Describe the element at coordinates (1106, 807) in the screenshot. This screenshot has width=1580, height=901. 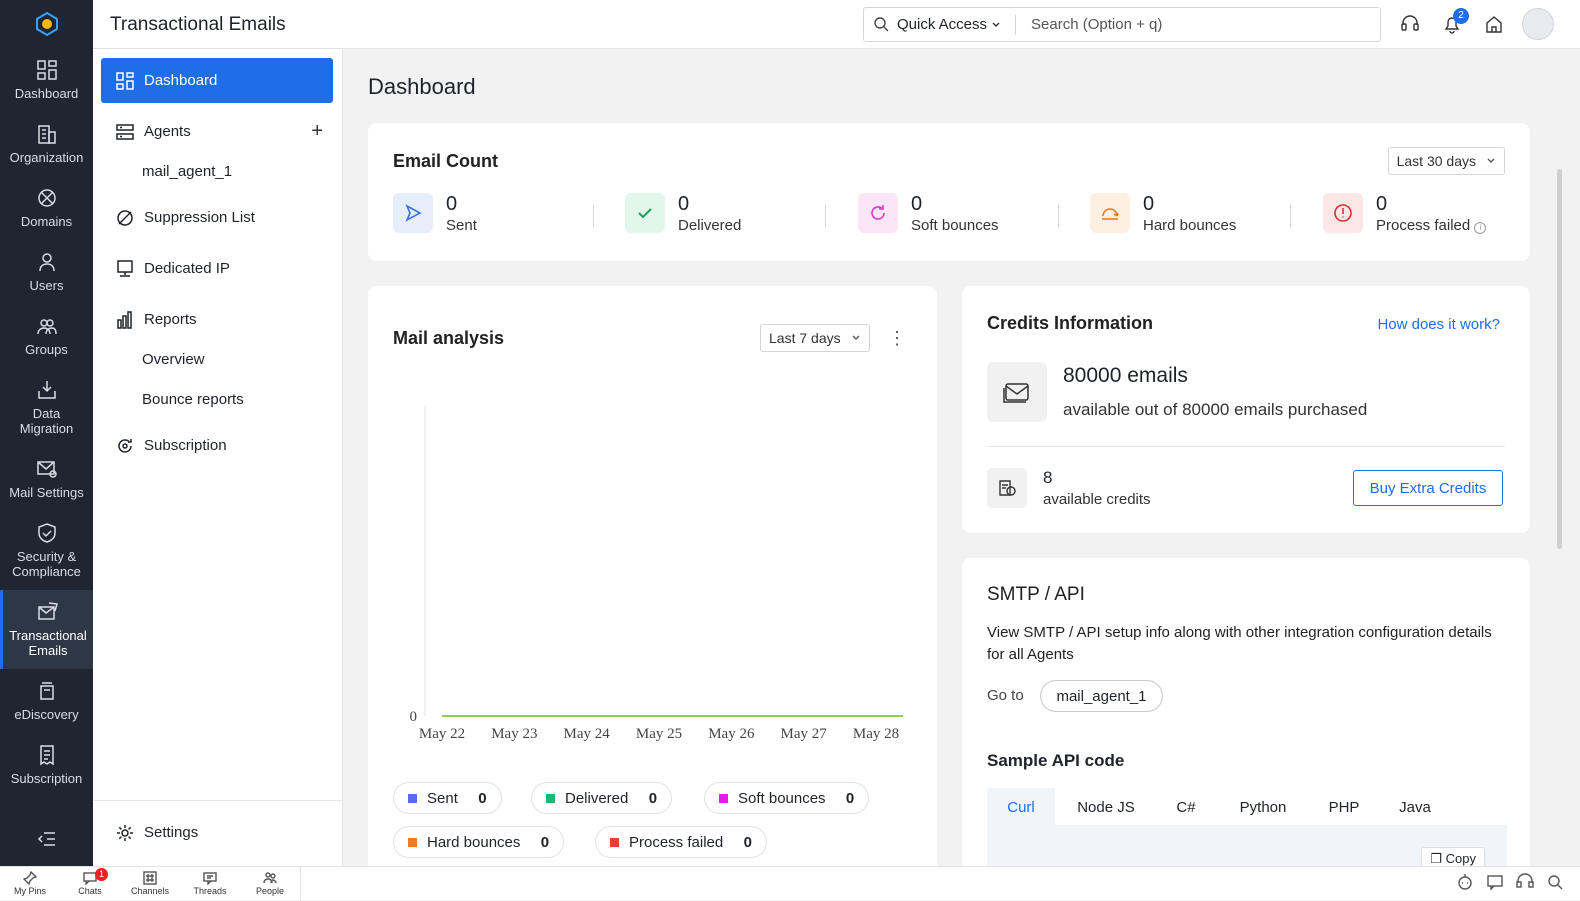
I see `tab-nodejs: Node JS` at that location.